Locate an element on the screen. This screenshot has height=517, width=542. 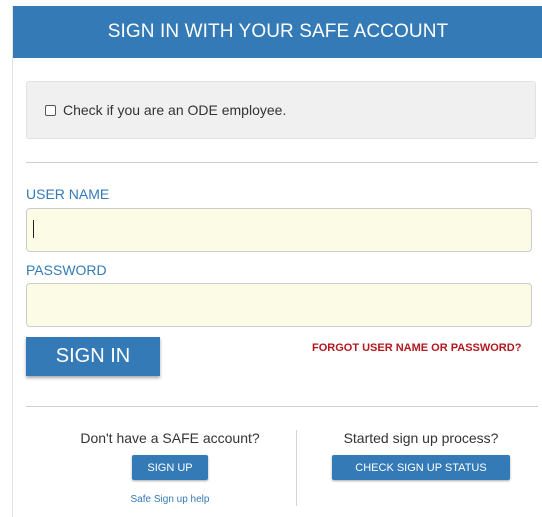
employee-checkbox-label: Check if you are an ODE employee. is located at coordinates (174, 110).